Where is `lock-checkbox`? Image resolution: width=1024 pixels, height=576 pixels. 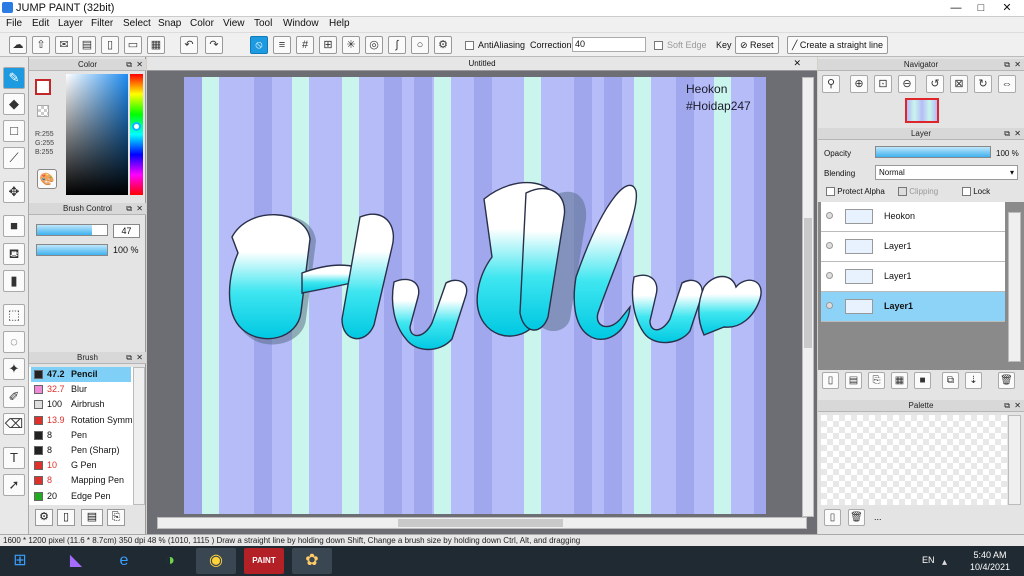
lock-checkbox is located at coordinates (966, 192).